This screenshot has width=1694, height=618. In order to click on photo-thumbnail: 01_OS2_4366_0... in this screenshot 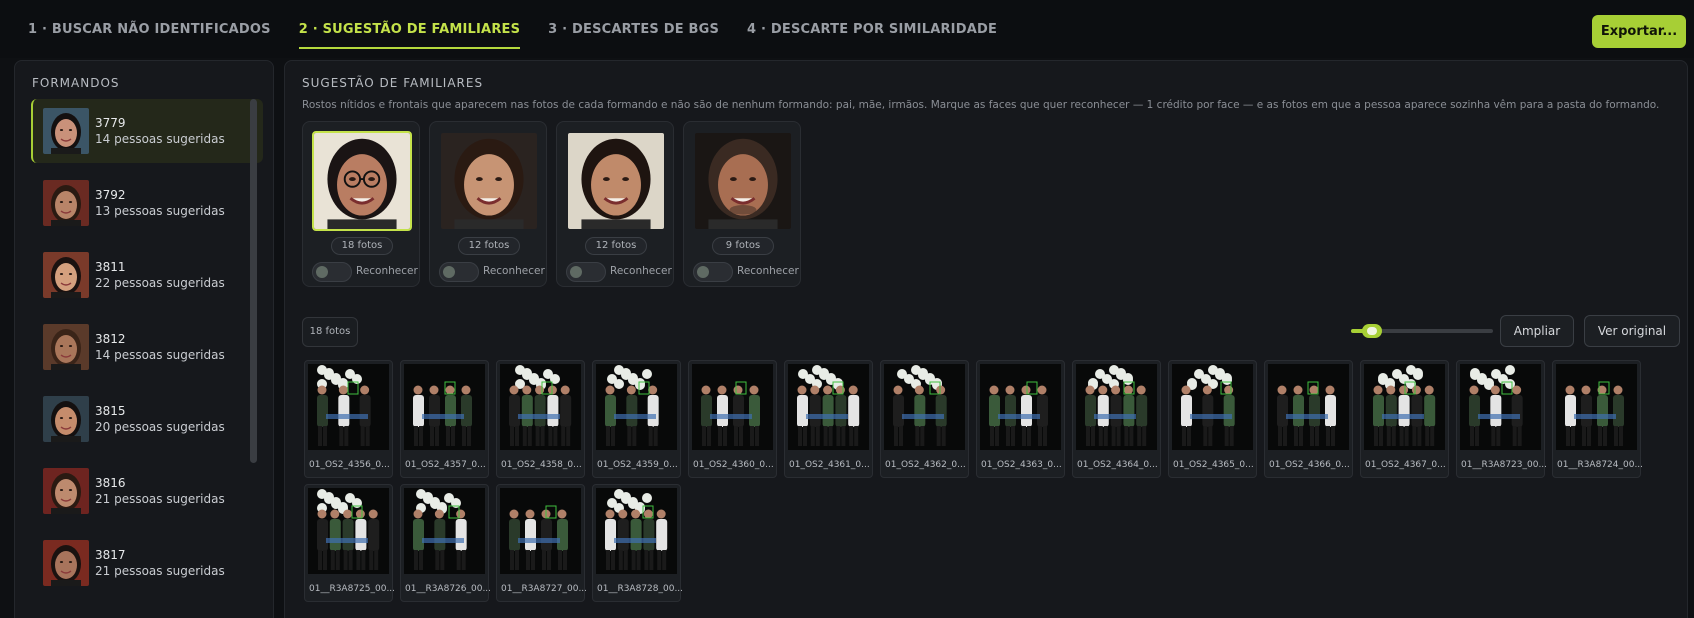, I will do `click(1308, 419)`.